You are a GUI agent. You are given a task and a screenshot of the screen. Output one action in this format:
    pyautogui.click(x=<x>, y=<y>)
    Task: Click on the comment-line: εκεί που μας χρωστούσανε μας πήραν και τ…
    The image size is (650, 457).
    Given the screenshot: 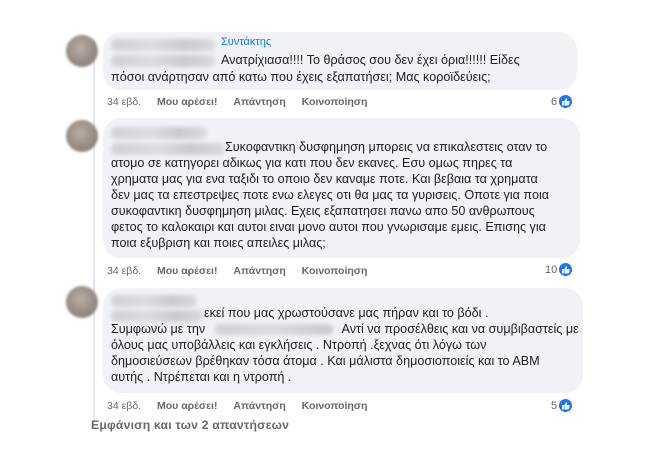 What is the action you would take?
    pyautogui.click(x=346, y=313)
    